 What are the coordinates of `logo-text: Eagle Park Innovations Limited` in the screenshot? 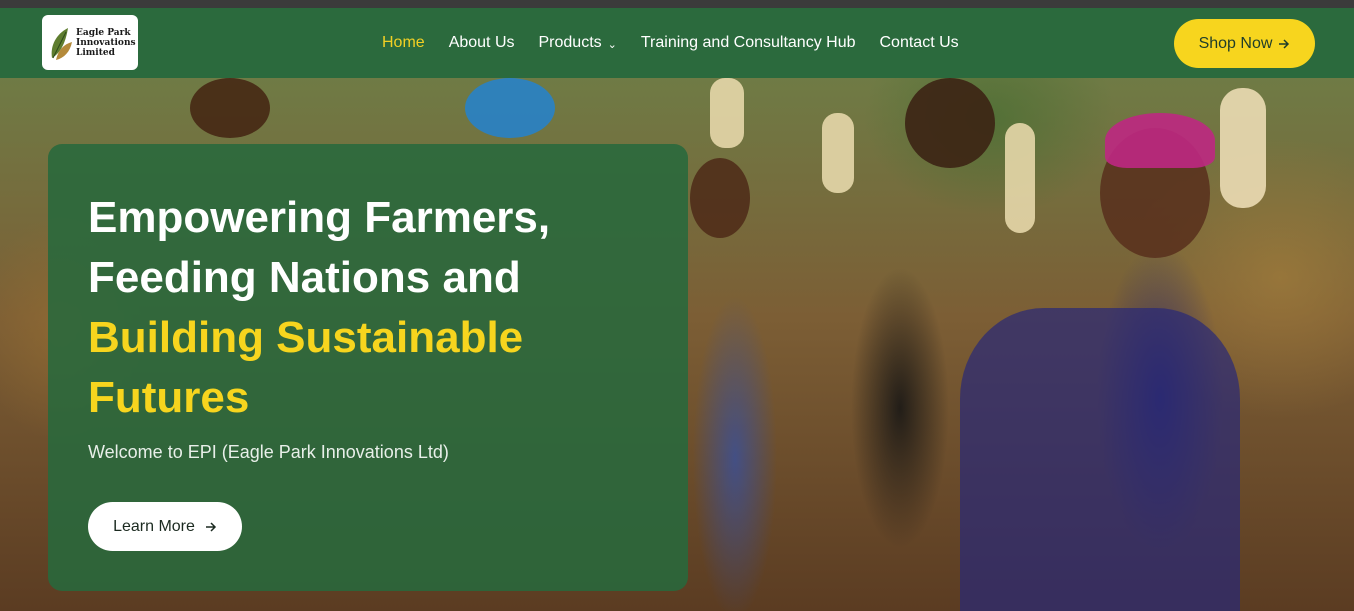 It's located at (106, 42).